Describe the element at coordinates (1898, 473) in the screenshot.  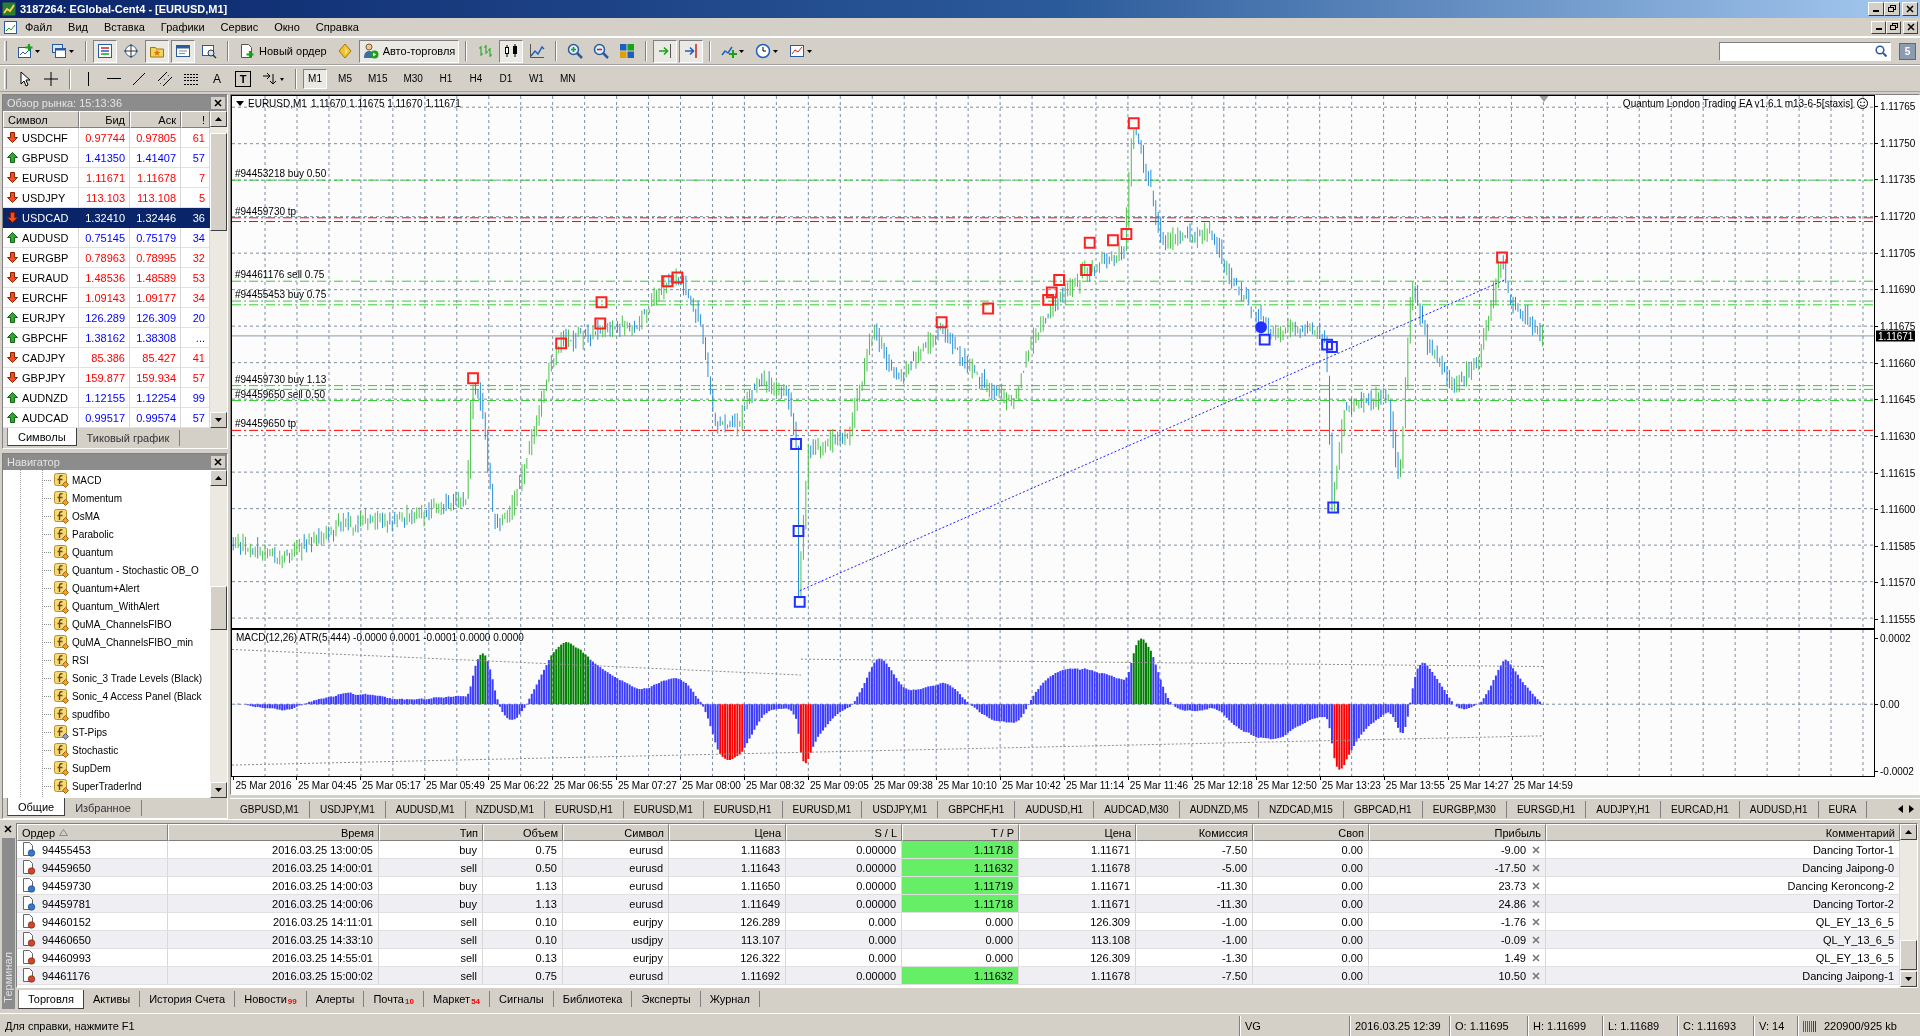
I see `price-tick-label: 1.11615` at that location.